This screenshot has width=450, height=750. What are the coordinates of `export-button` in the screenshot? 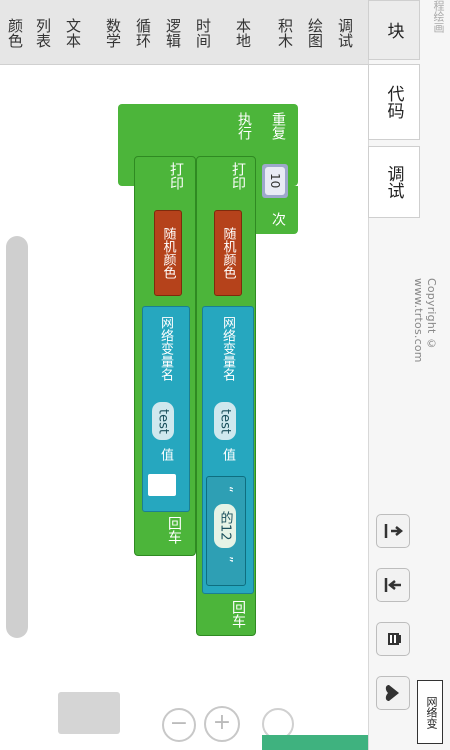 It's located at (393, 531).